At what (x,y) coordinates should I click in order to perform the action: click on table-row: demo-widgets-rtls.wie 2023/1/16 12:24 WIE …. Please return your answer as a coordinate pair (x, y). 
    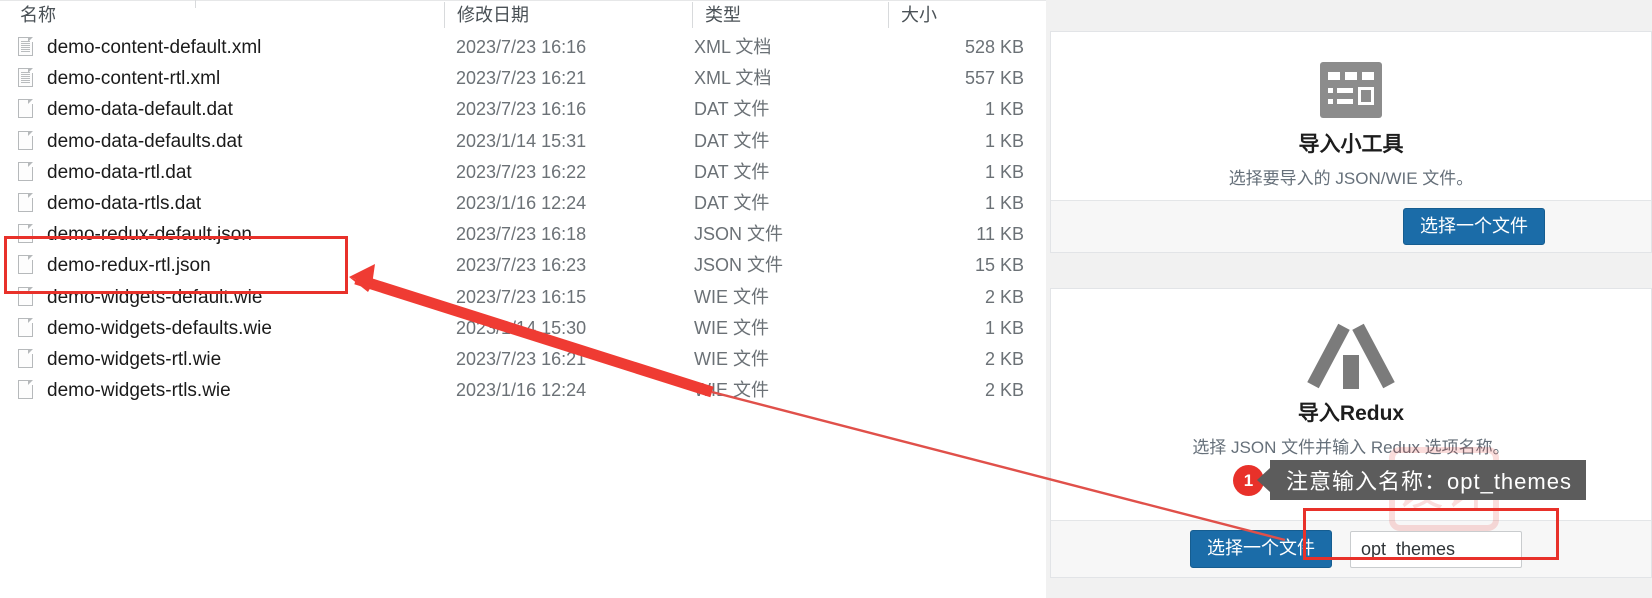
    Looking at the image, I should click on (523, 390).